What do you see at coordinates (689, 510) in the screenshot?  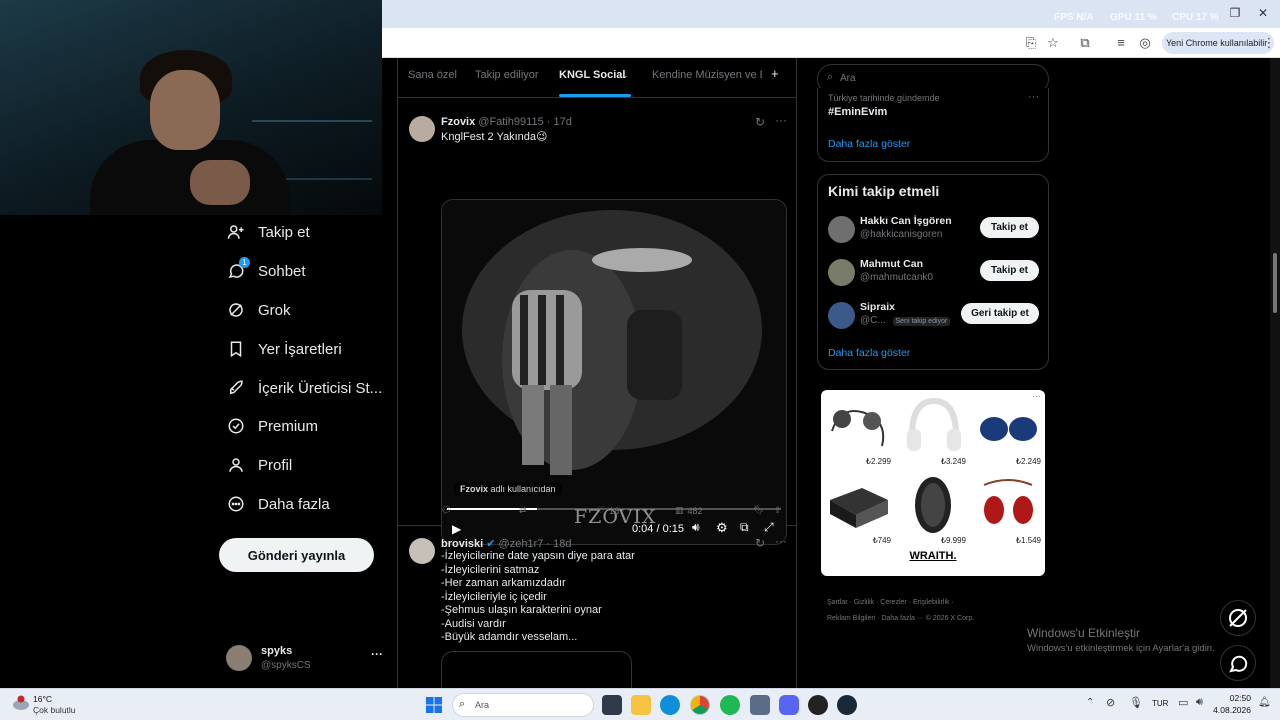 I see `views-button: ▥ 482` at bounding box center [689, 510].